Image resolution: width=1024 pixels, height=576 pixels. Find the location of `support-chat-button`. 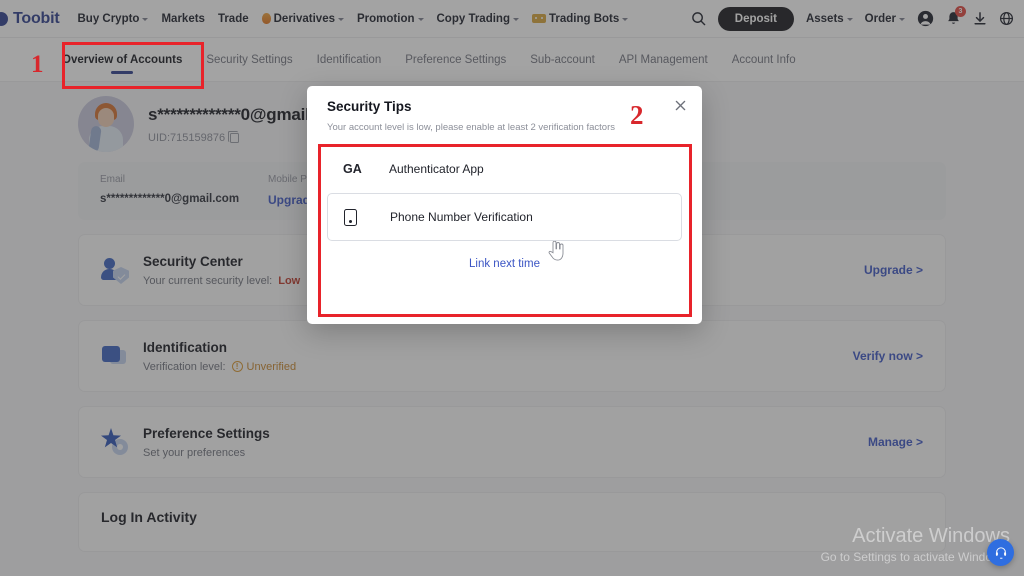

support-chat-button is located at coordinates (1000, 552).